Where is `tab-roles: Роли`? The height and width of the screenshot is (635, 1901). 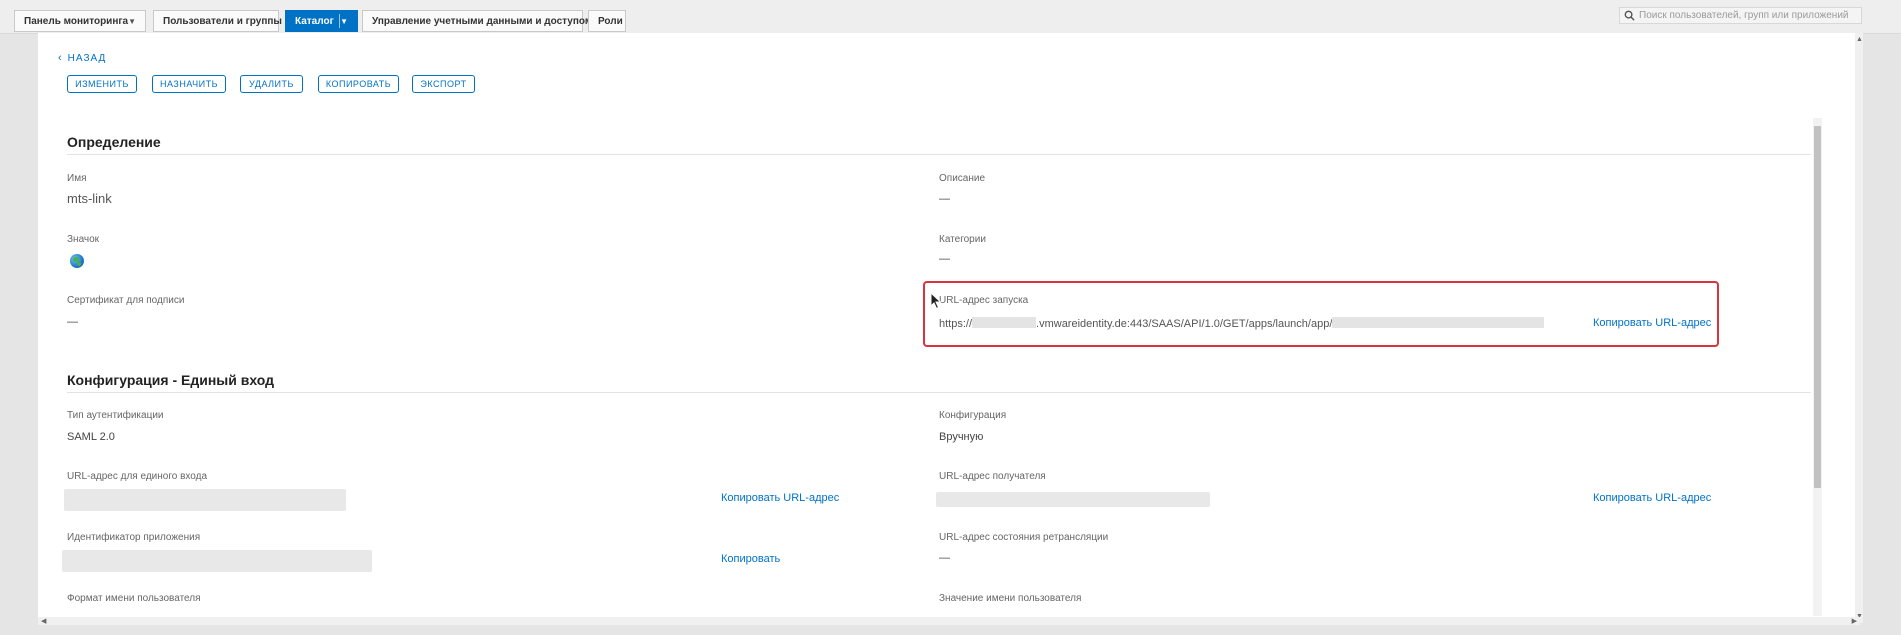 tab-roles: Роли is located at coordinates (607, 21).